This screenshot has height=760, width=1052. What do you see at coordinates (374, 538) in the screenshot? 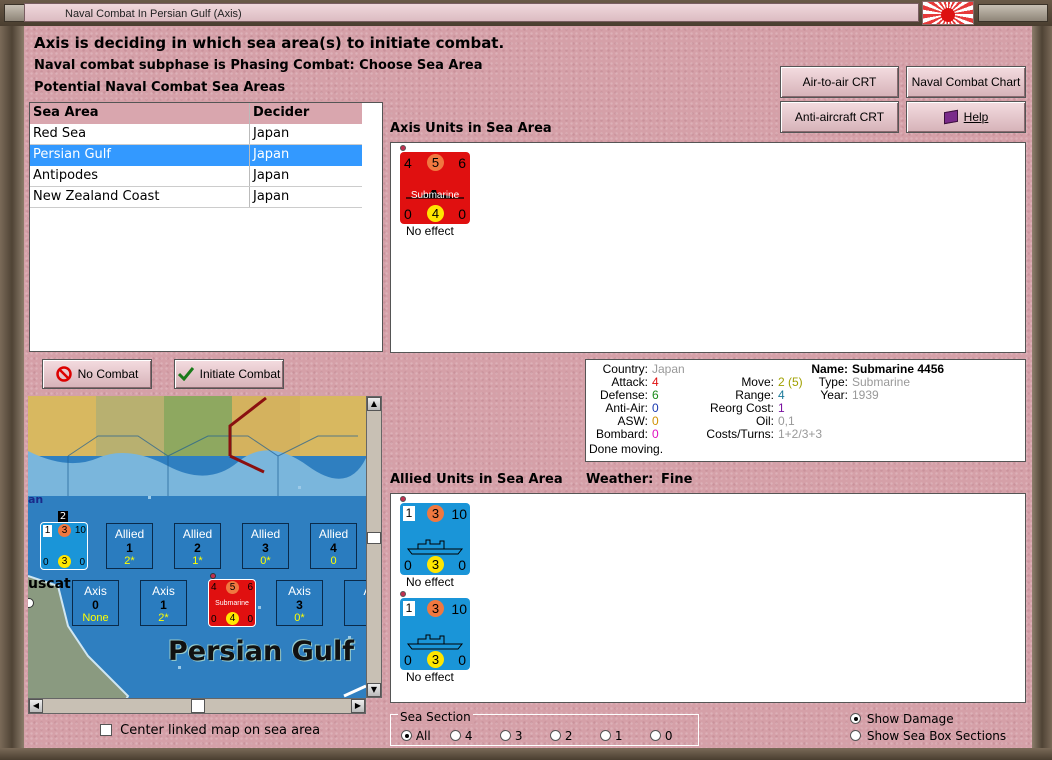
I see `vertical-scroll-thumb` at bounding box center [374, 538].